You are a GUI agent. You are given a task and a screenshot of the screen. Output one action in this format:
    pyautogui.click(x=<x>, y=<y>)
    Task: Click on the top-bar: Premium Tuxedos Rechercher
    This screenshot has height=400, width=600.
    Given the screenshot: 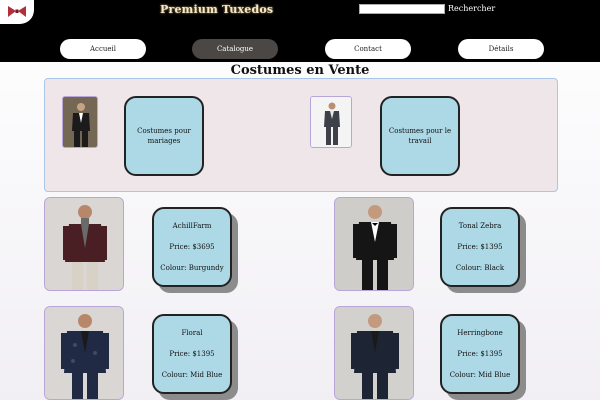 What is the action you would take?
    pyautogui.click(x=300, y=18)
    